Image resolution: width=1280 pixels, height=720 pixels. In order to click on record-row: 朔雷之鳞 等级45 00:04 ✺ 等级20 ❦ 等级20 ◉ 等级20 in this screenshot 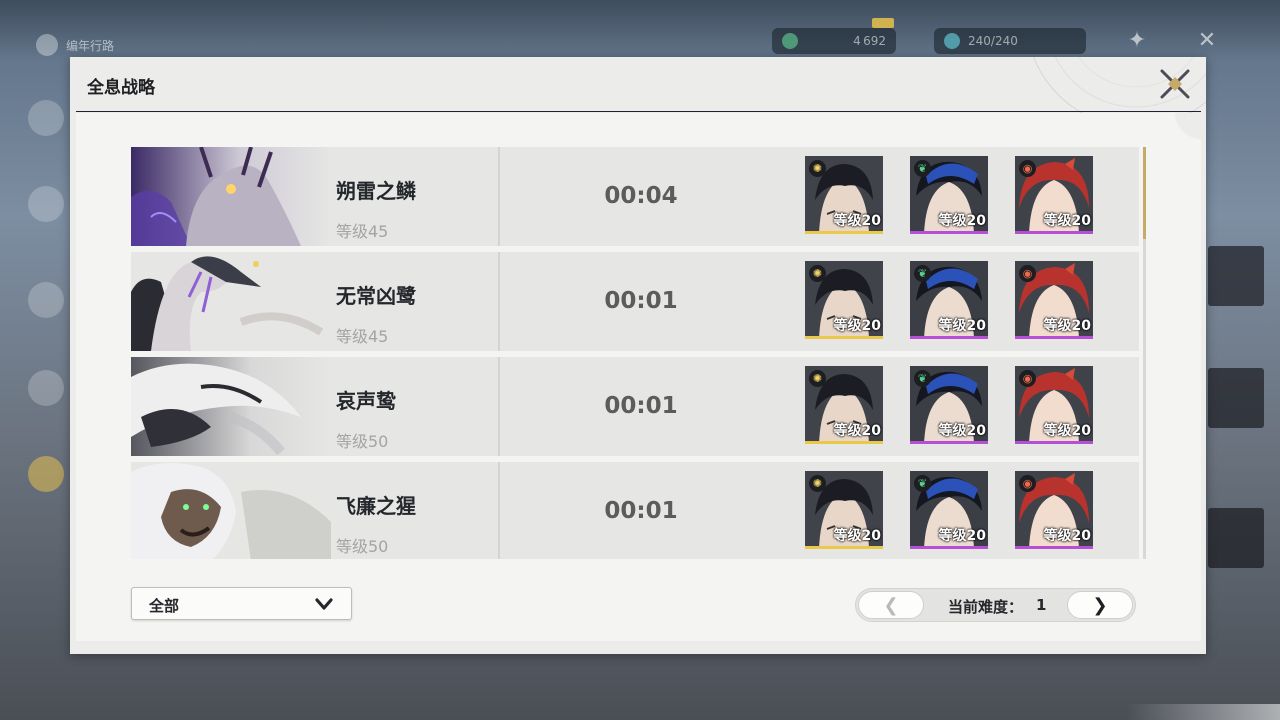, I will do `click(635, 196)`.